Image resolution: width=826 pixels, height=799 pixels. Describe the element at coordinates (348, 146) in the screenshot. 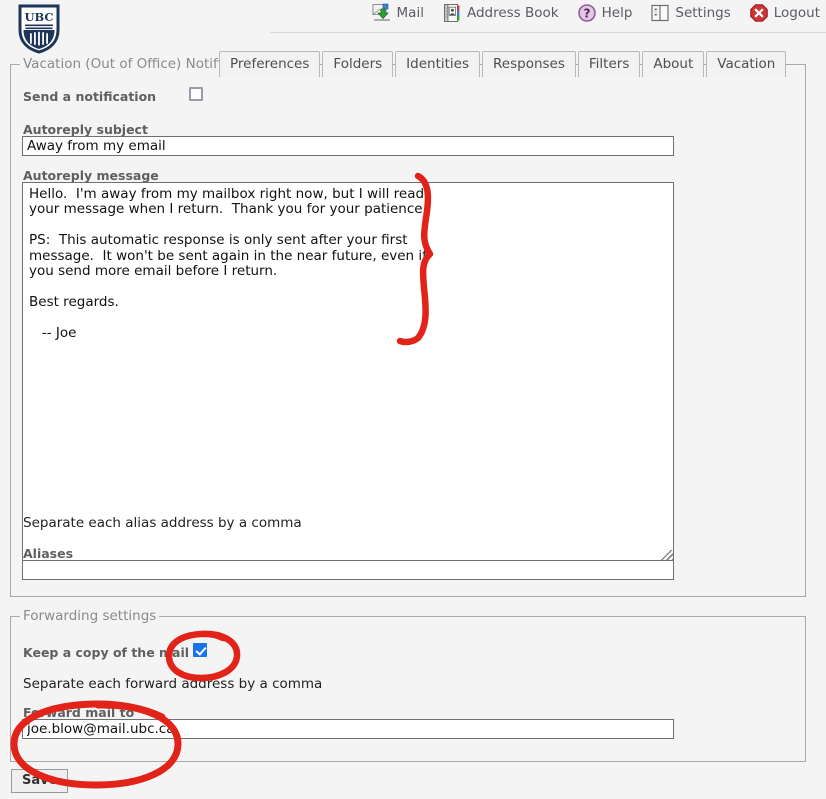

I see `autoreply-subject-input` at that location.